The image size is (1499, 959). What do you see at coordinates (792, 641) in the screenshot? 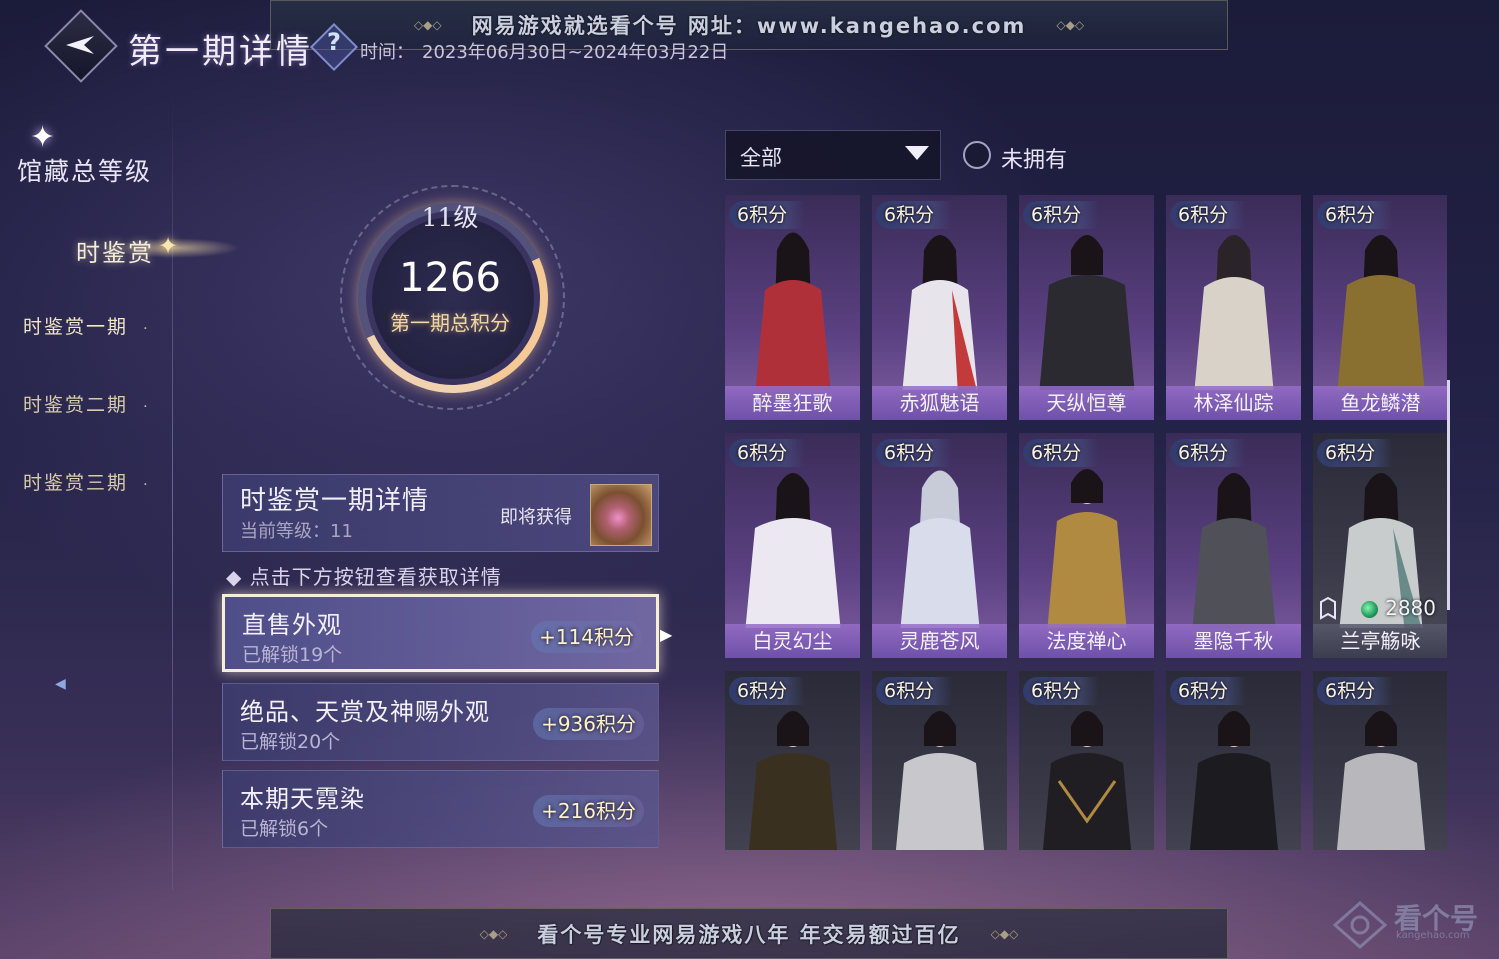
I see `outfit-name: 白灵幻尘` at bounding box center [792, 641].